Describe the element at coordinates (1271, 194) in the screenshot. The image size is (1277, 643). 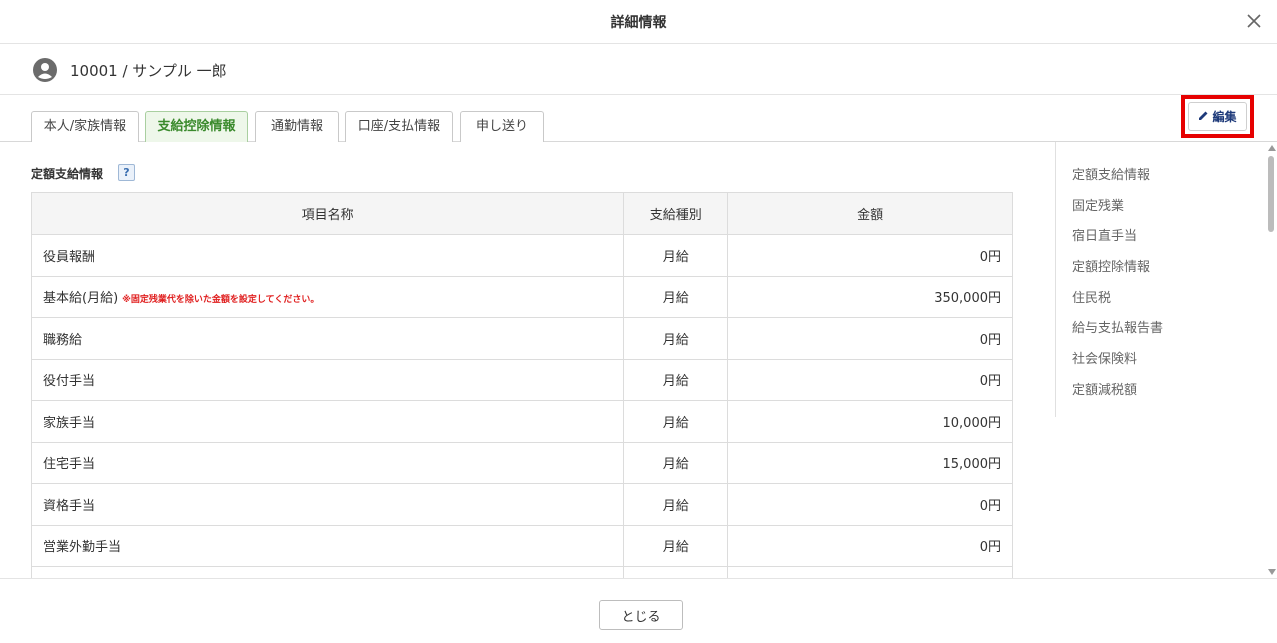
I see `scrollbar-thumb` at that location.